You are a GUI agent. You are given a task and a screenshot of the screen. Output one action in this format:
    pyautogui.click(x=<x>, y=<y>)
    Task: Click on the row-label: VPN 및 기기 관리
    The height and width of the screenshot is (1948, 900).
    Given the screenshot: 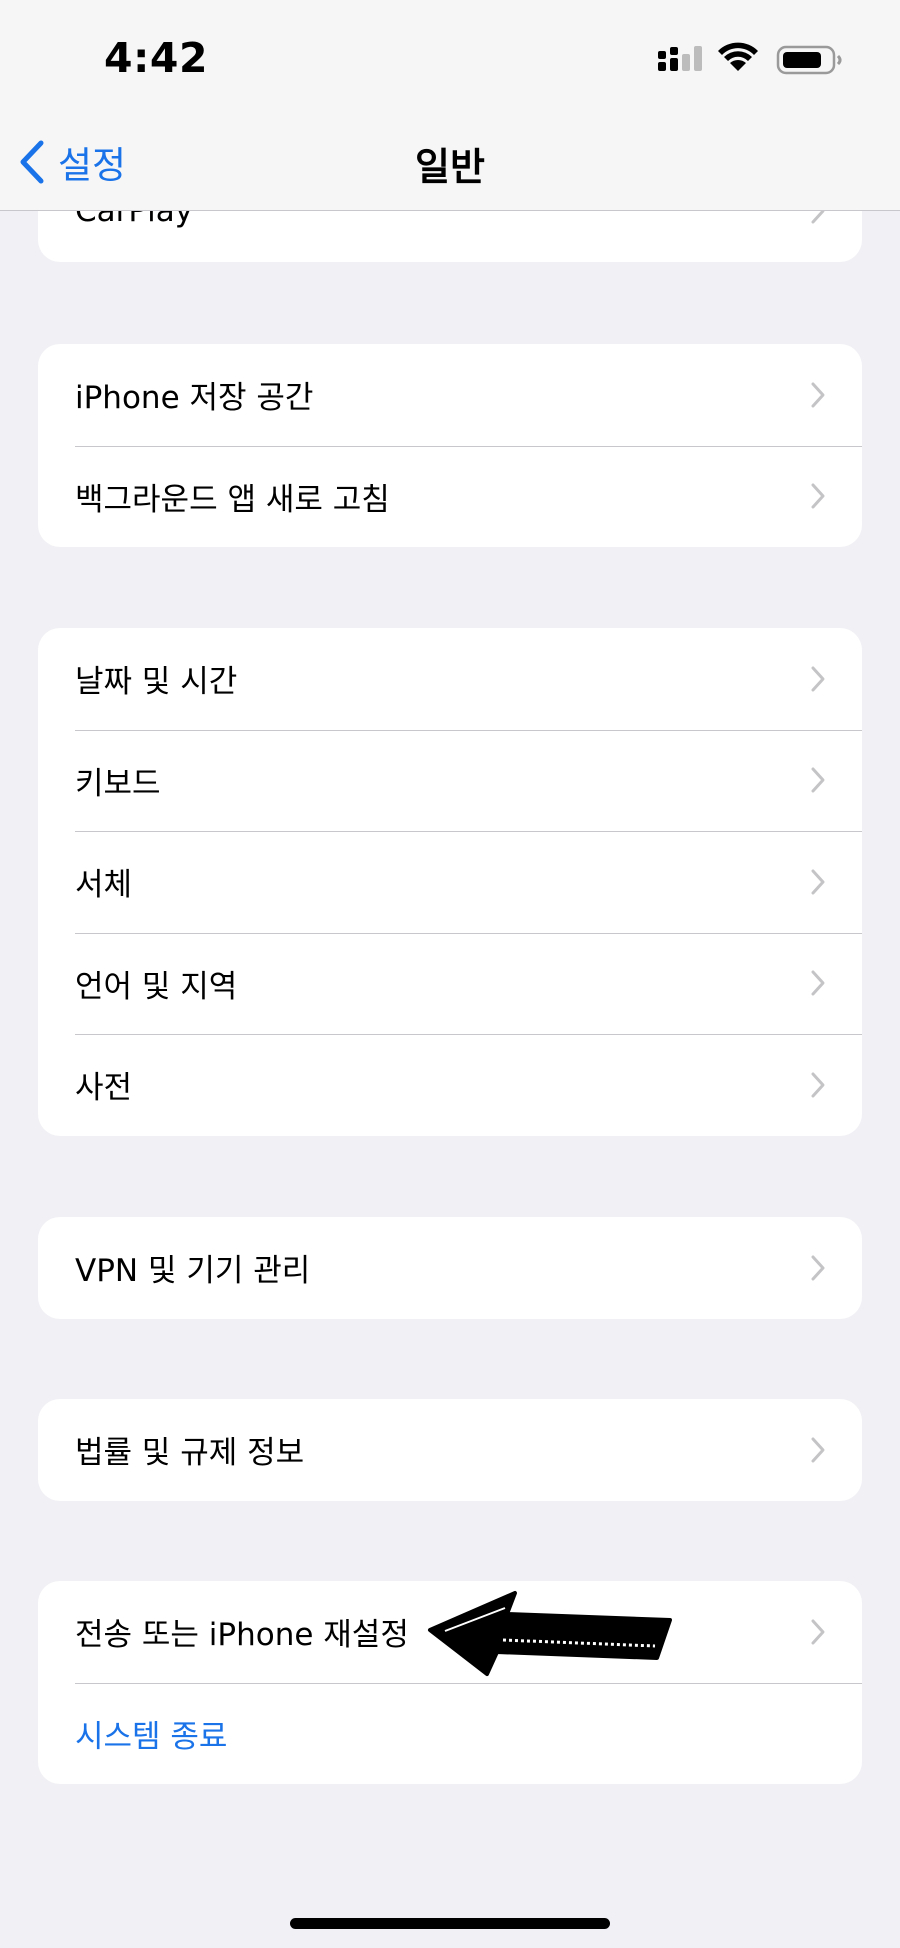 What is the action you would take?
    pyautogui.click(x=193, y=1271)
    